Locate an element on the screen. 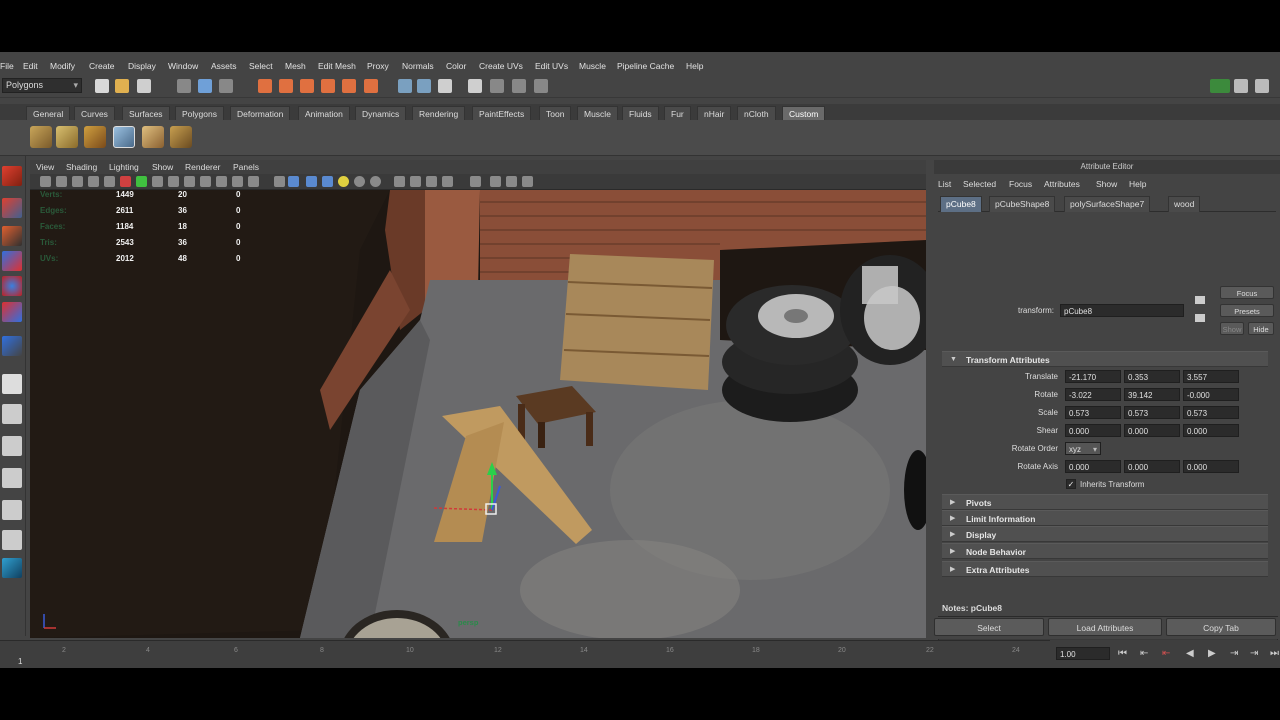 The image size is (1280, 720). menu-edit: Edit is located at coordinates (30, 66).